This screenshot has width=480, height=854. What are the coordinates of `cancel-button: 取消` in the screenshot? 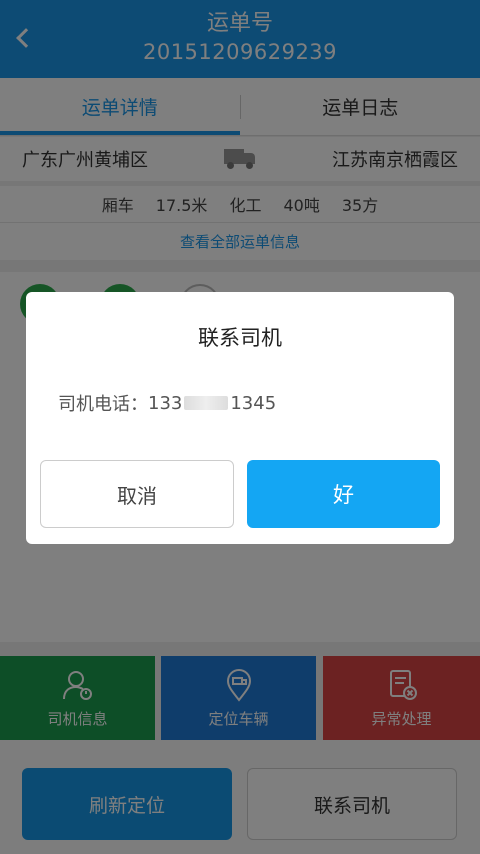 It's located at (137, 494).